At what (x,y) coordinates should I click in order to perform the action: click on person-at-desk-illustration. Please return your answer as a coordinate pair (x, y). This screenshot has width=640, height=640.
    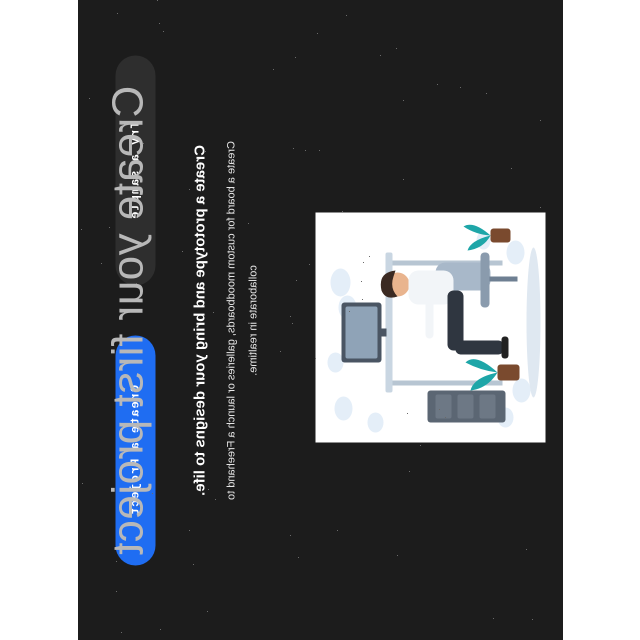
    Looking at the image, I should click on (430, 327).